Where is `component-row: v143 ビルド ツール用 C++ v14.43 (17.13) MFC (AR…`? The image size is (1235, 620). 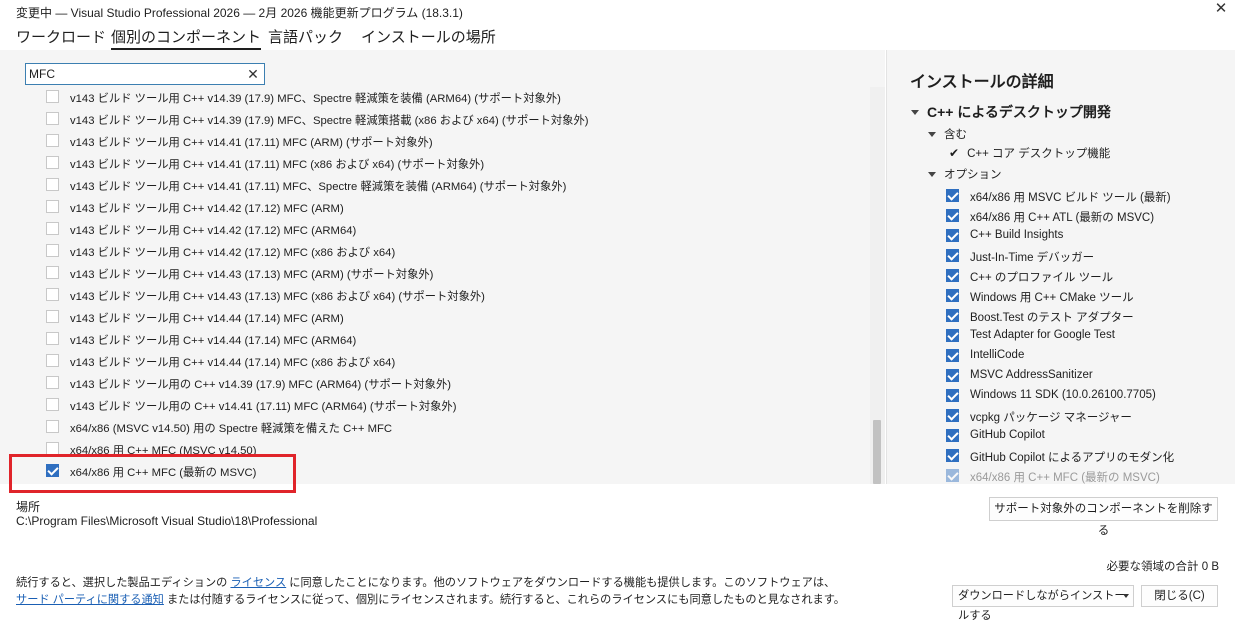 component-row: v143 ビルド ツール用 C++ v14.43 (17.13) MFC (AR… is located at coordinates (435, 274).